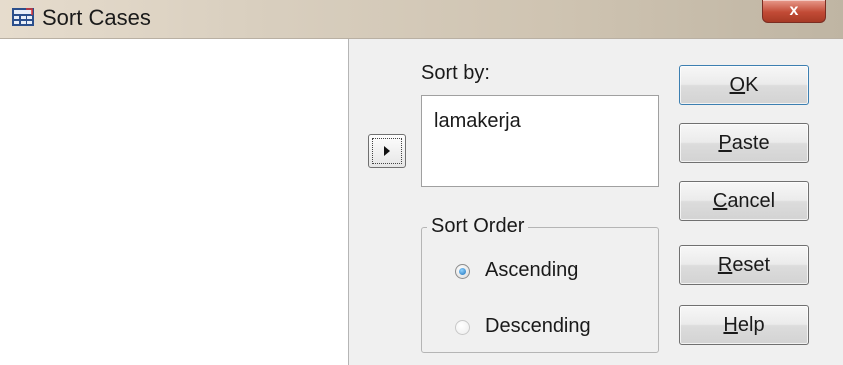 This screenshot has width=843, height=365. I want to click on move-to-sort-by-button, so click(387, 151).